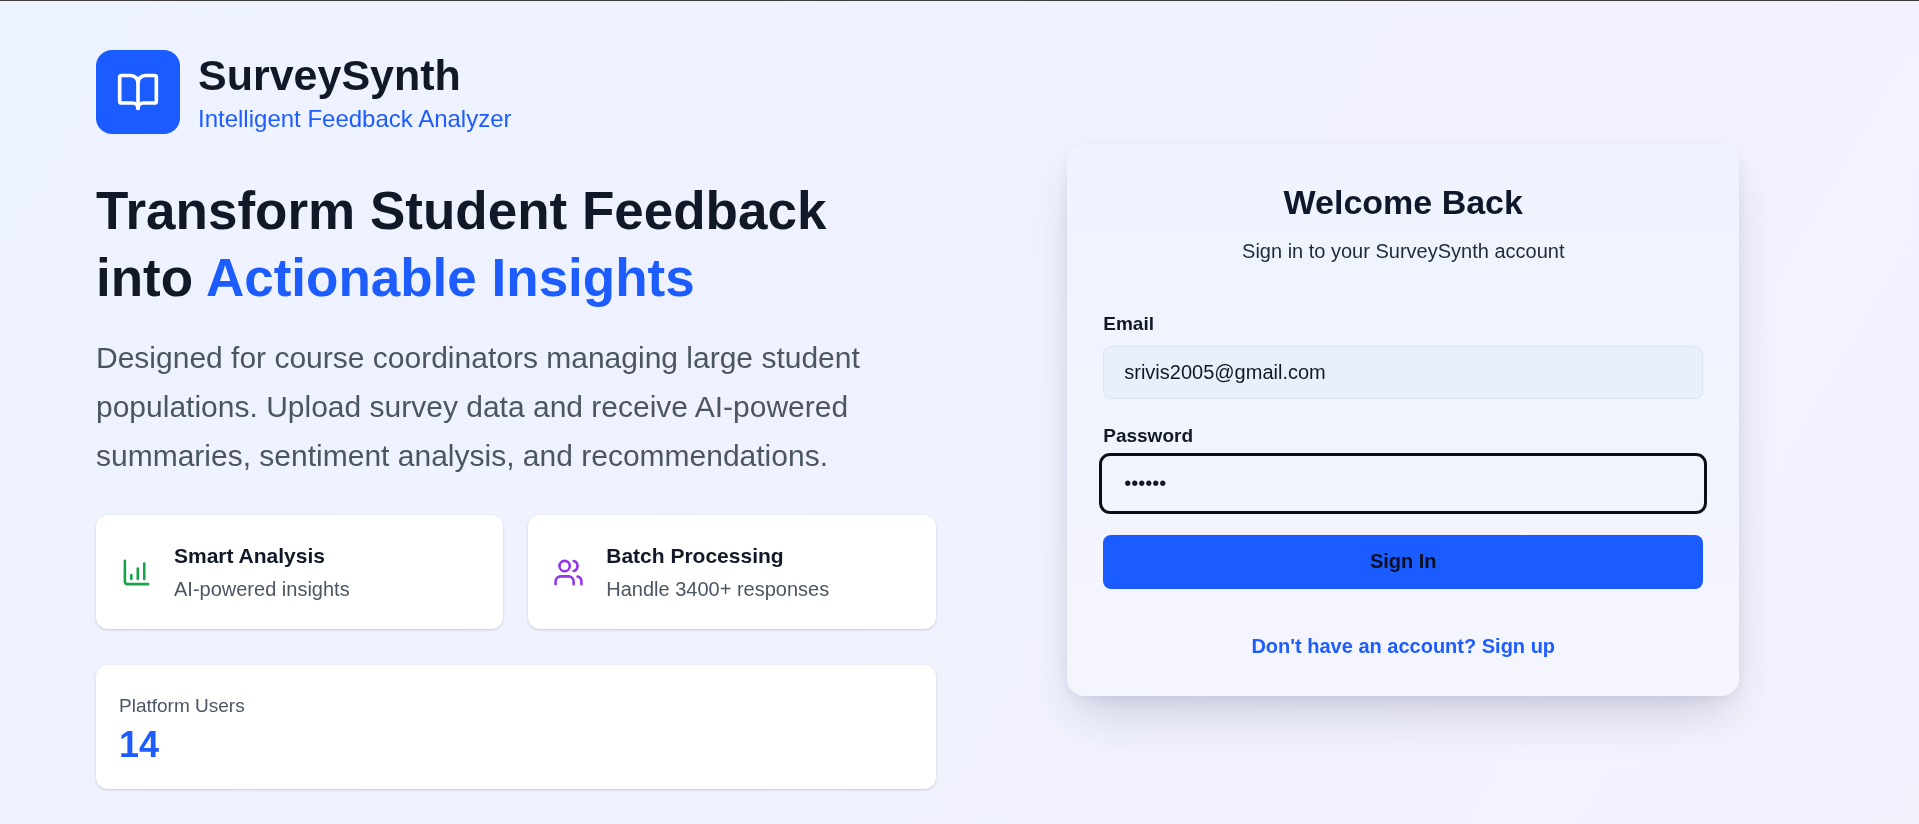  I want to click on field-label: Email, so click(1129, 323).